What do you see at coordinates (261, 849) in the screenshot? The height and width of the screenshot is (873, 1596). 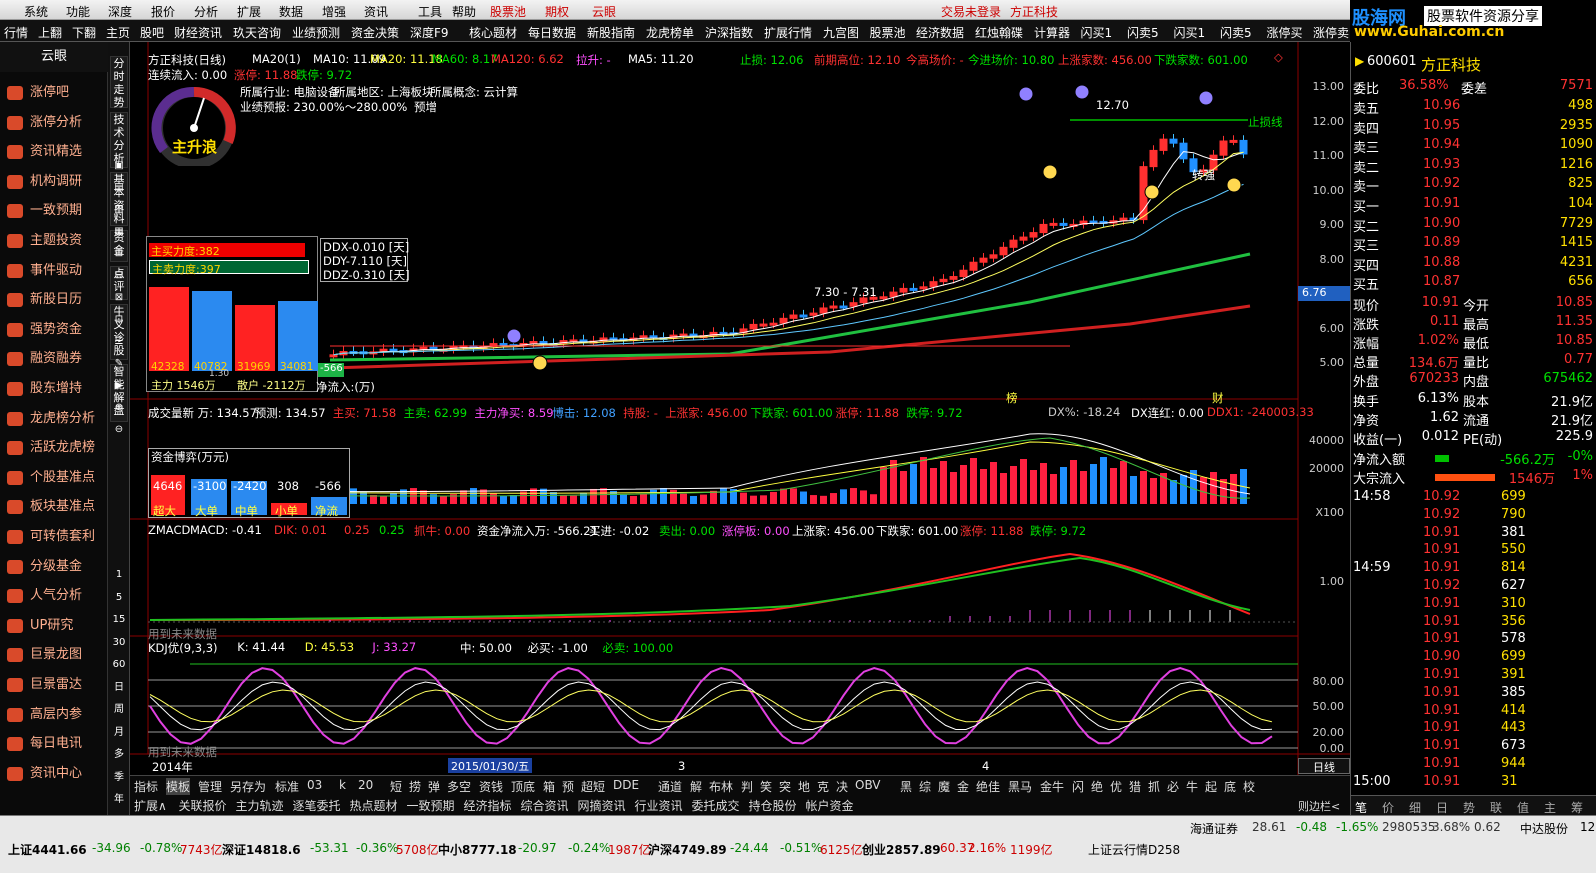 I see `index-item-4: 深证14818.6` at bounding box center [261, 849].